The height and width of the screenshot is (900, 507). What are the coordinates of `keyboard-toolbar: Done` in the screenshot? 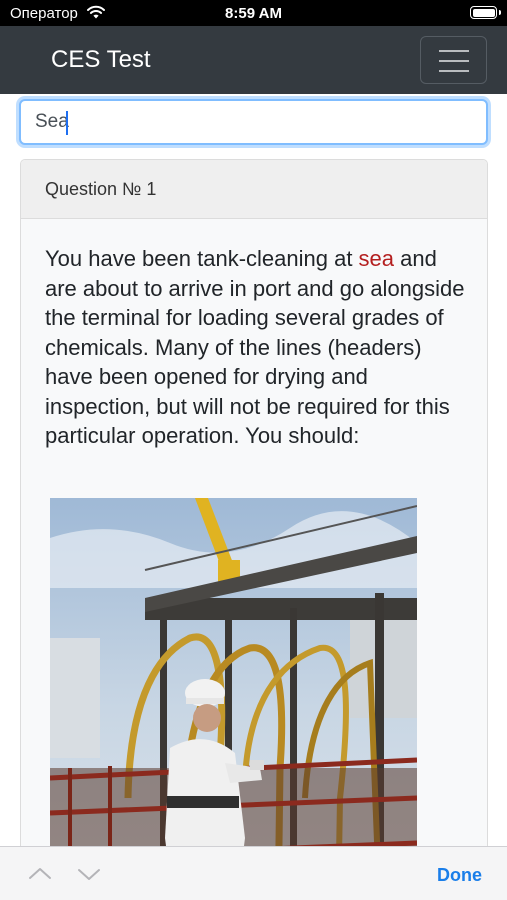 It's located at (253, 873).